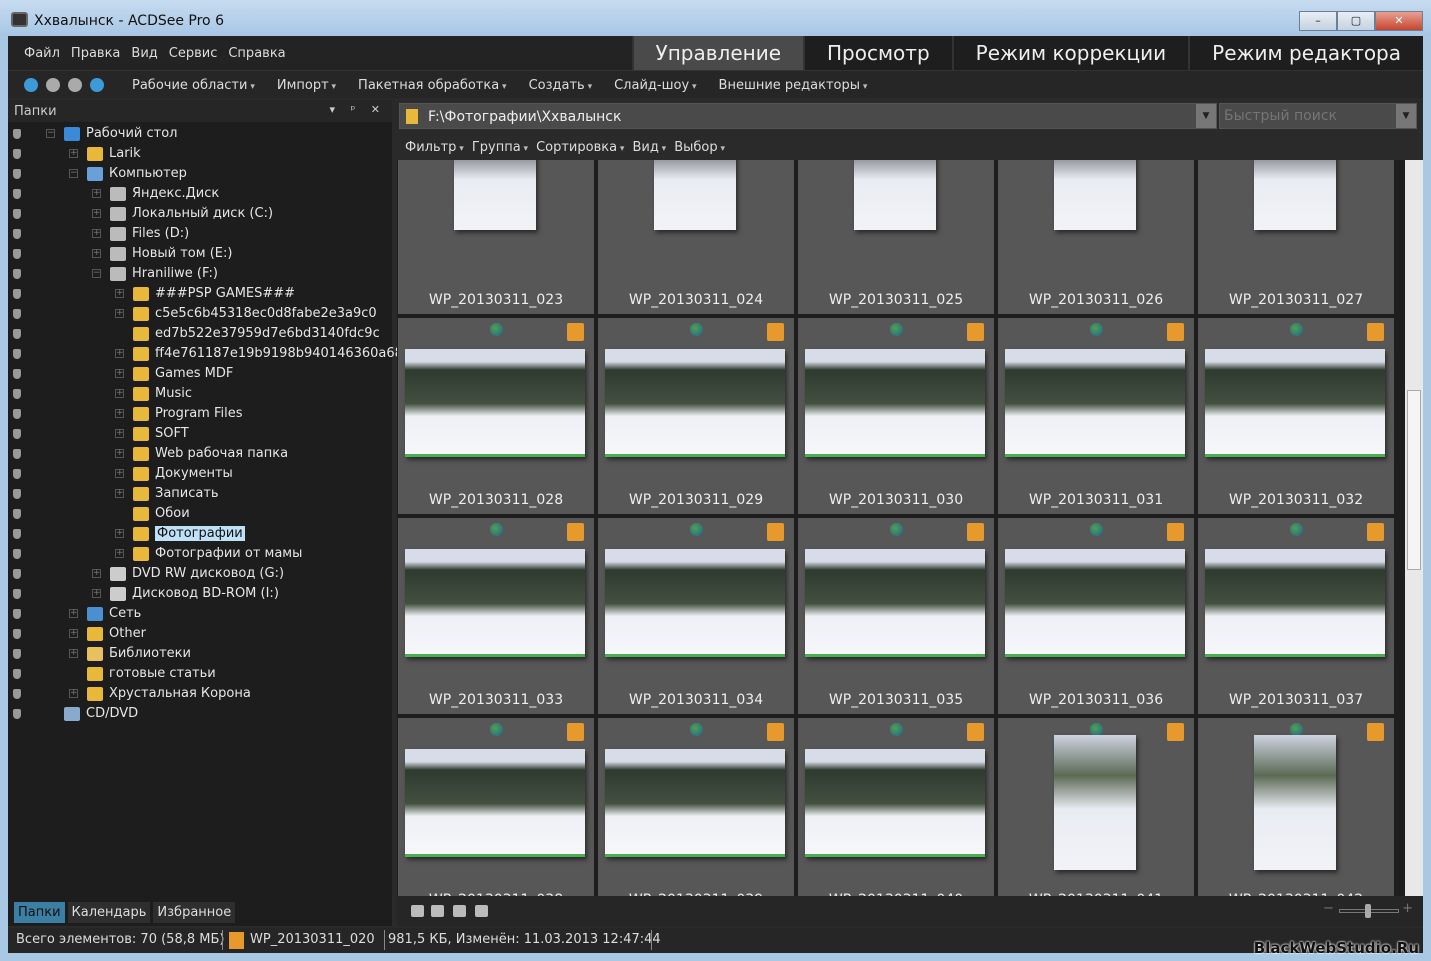 The width and height of the screenshot is (1431, 961). What do you see at coordinates (434, 147) in the screenshot?
I see `filter-menu: Фильтр` at bounding box center [434, 147].